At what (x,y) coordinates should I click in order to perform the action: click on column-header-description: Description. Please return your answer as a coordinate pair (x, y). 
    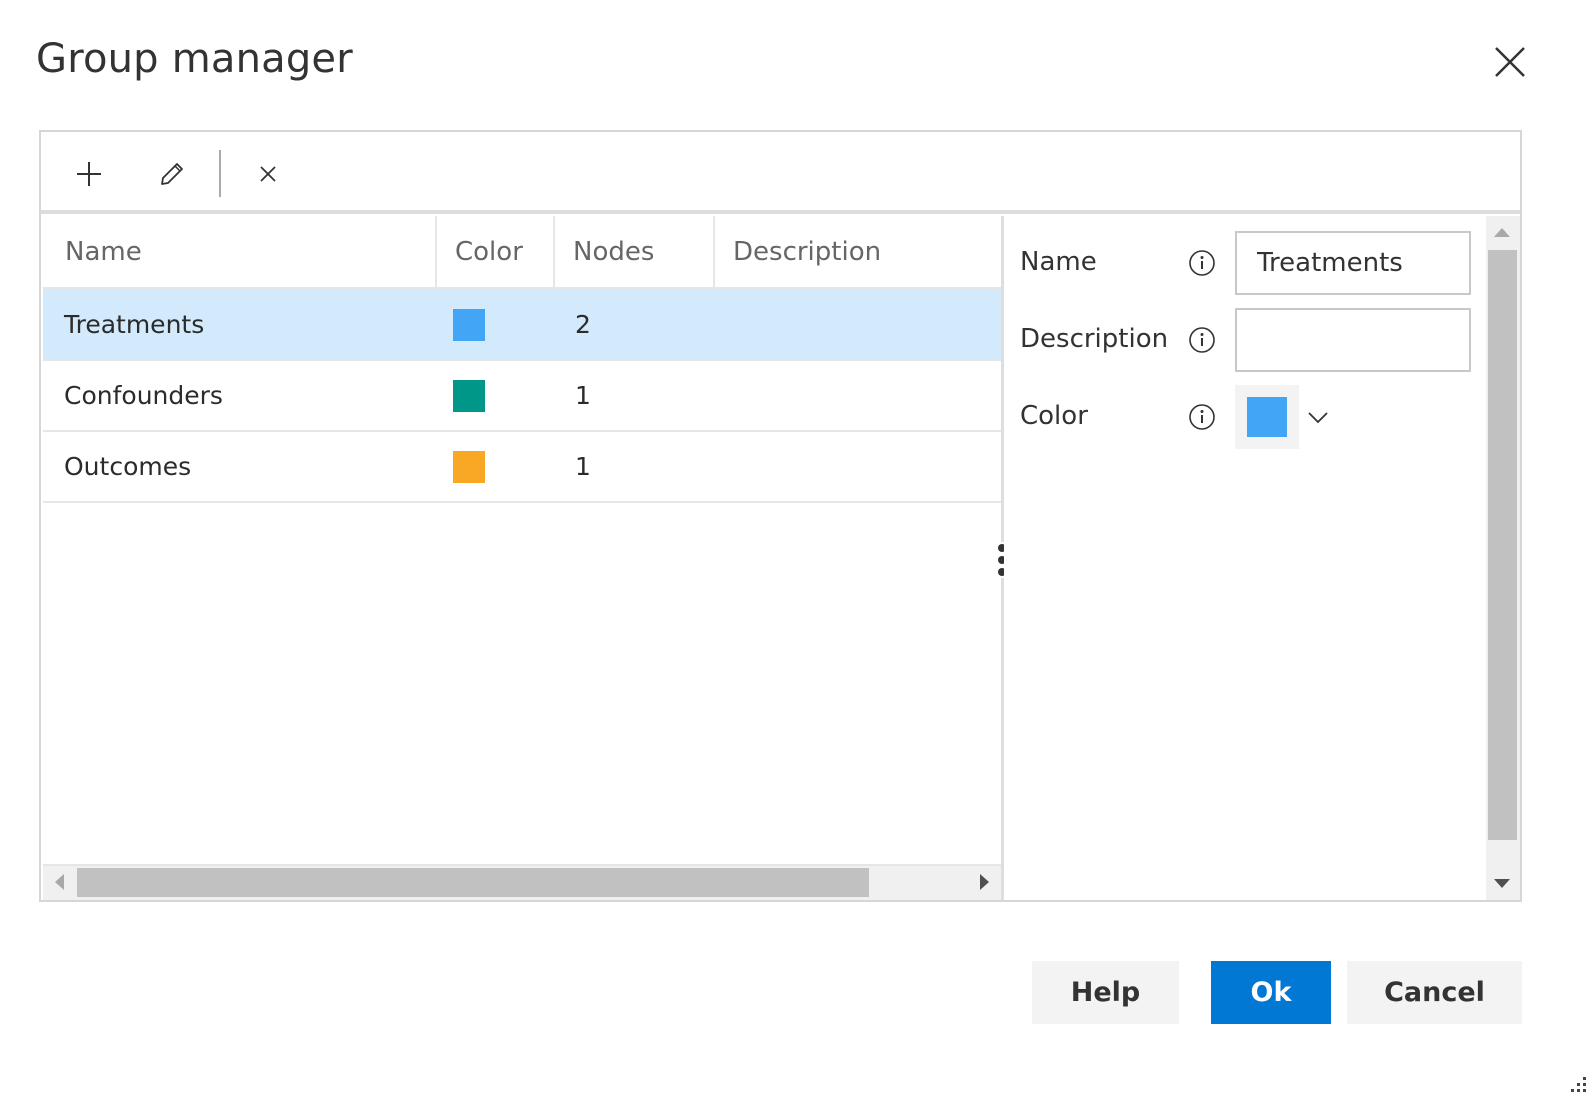
    Looking at the image, I should click on (858, 251).